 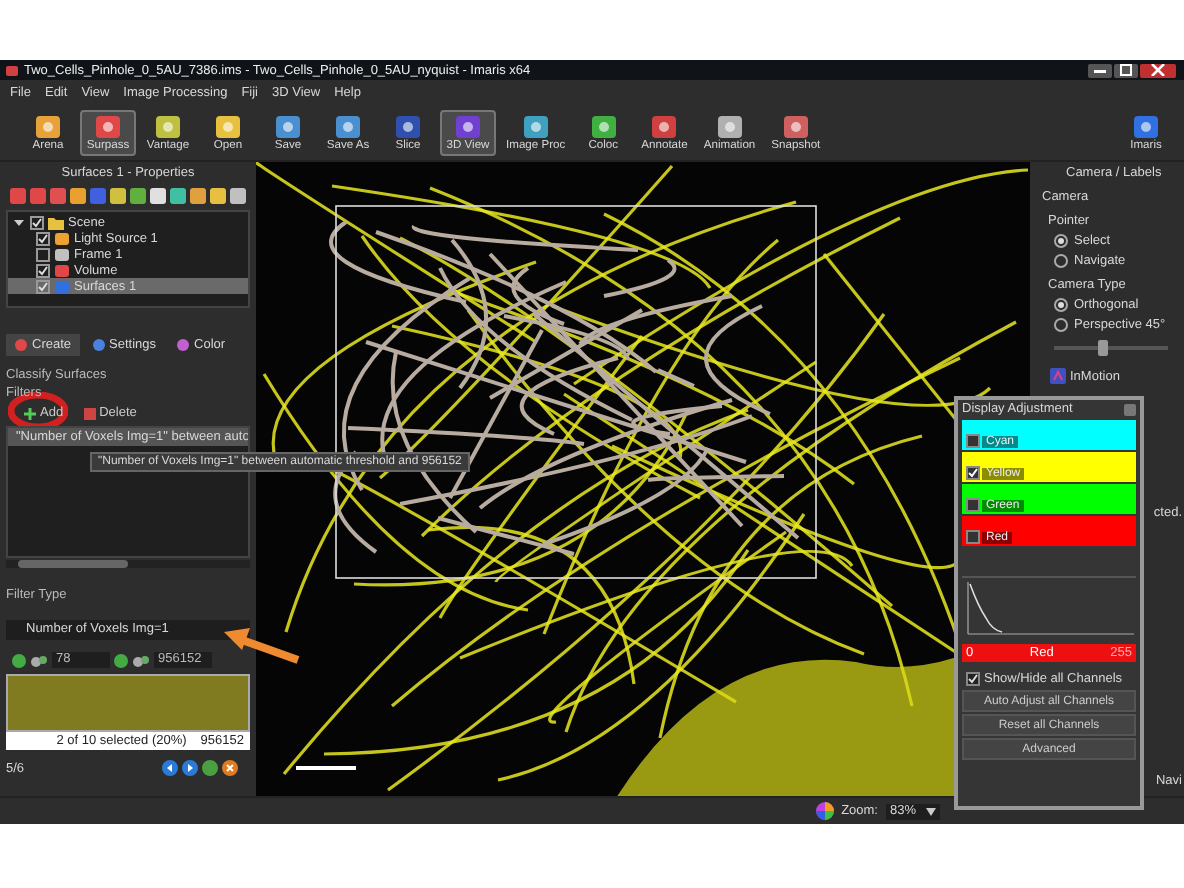 I want to click on slider-thumb, so click(x=1102, y=348).